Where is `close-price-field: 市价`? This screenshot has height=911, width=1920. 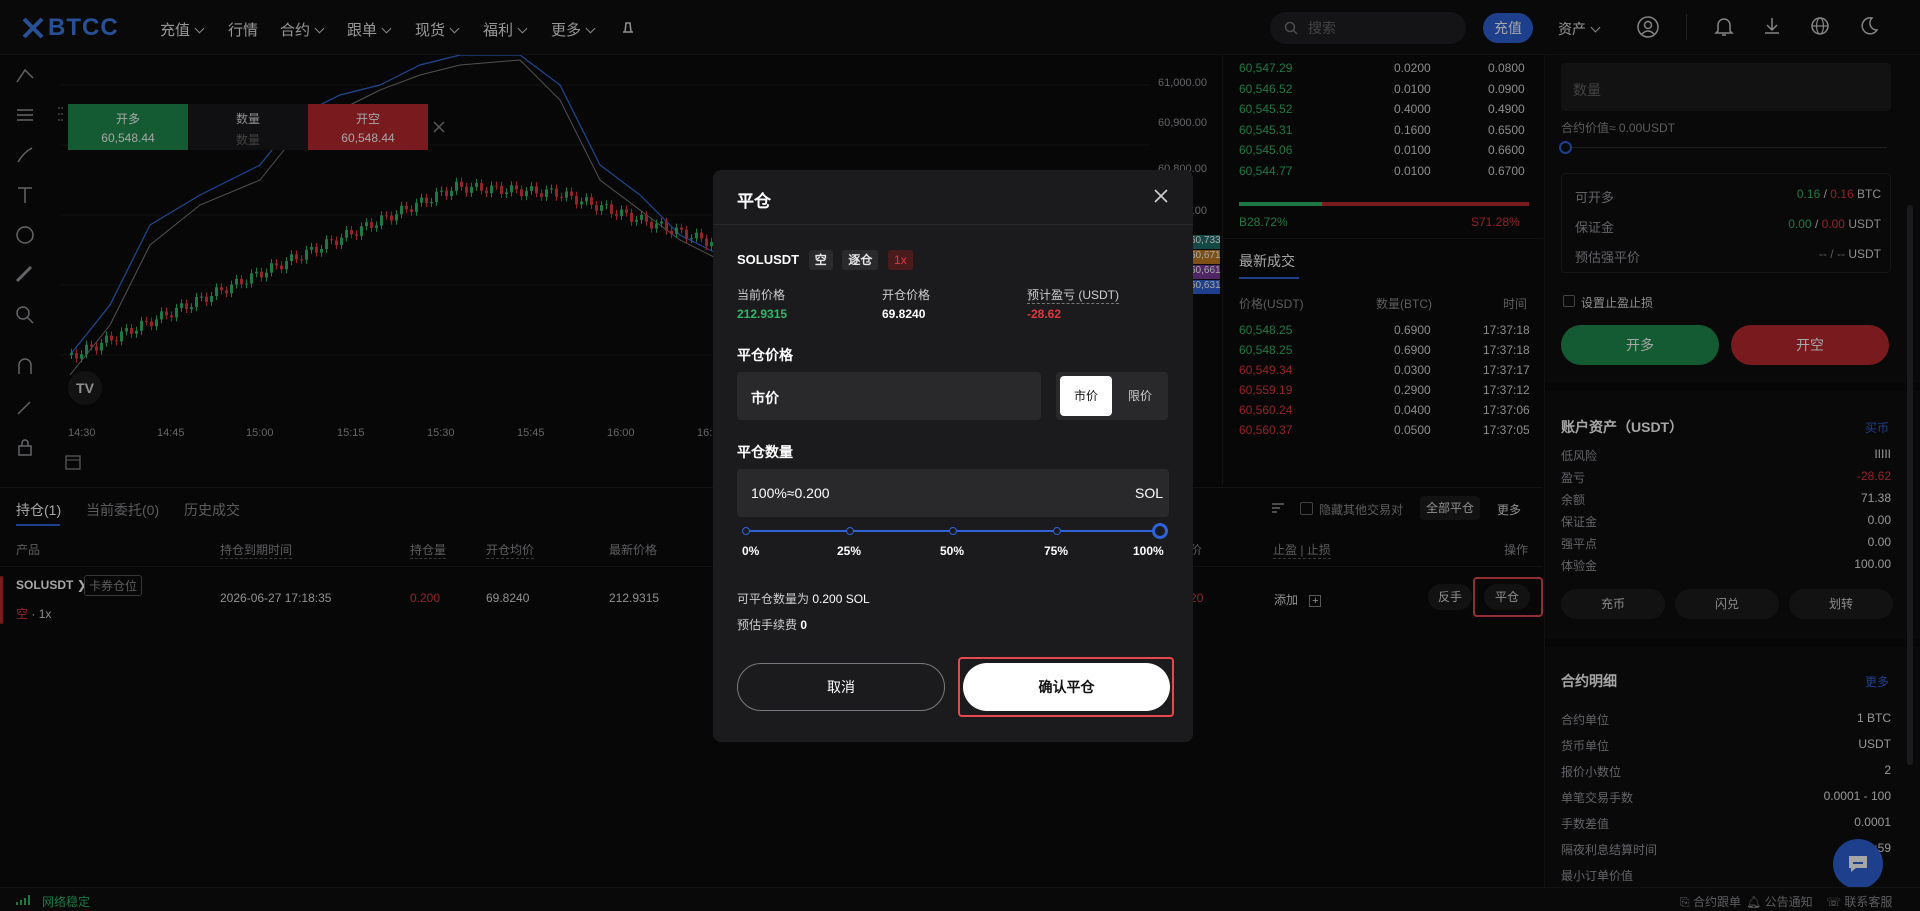 close-price-field: 市价 is located at coordinates (889, 396).